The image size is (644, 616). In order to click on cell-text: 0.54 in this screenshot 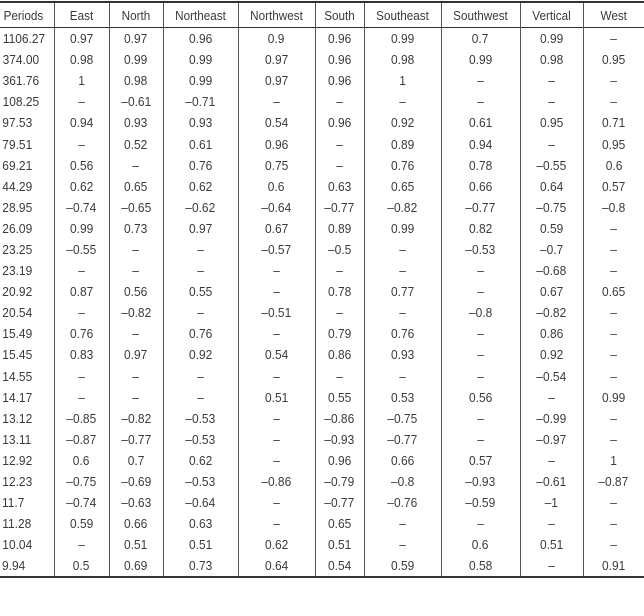, I will do `click(276, 355)`.